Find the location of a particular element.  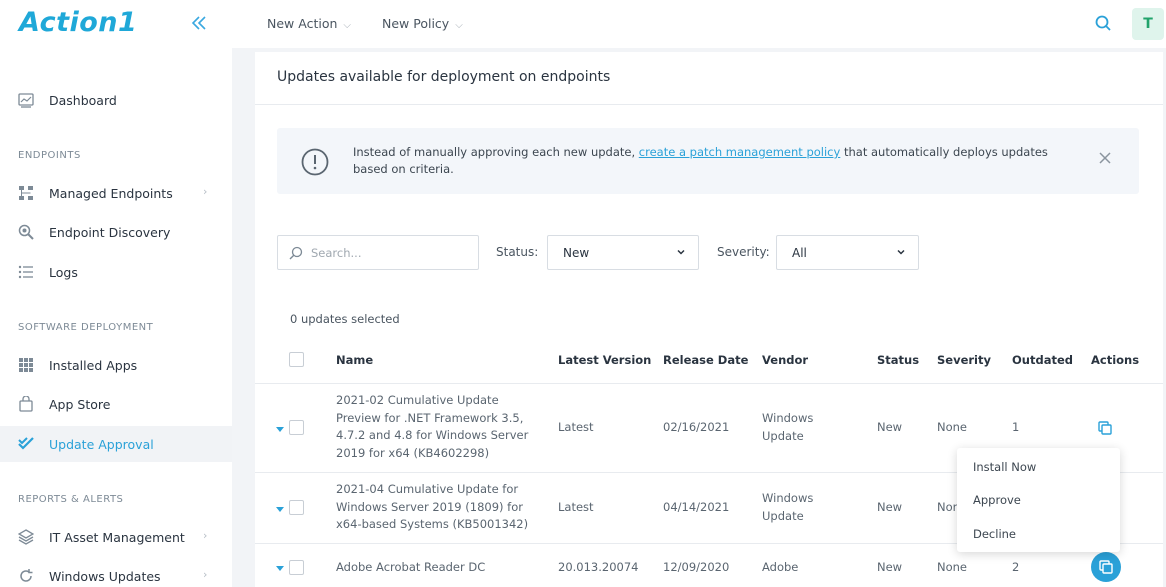

release-date: 02/16/2021 is located at coordinates (696, 427).